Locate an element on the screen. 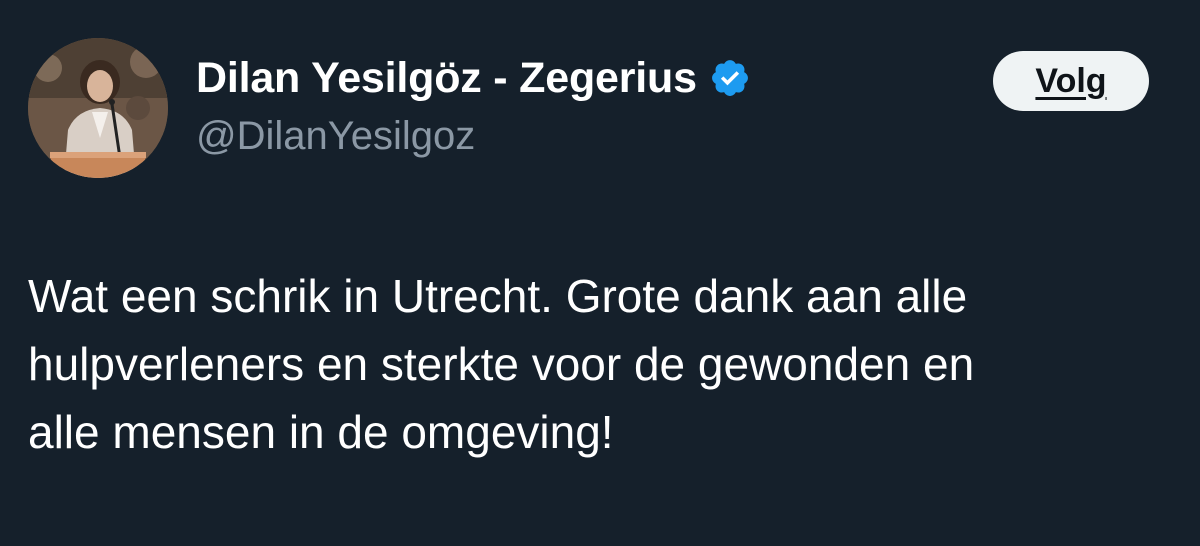 This screenshot has width=1200, height=546. author-name-row: Dilan Yesilgöz - Zegerius is located at coordinates (473, 78).